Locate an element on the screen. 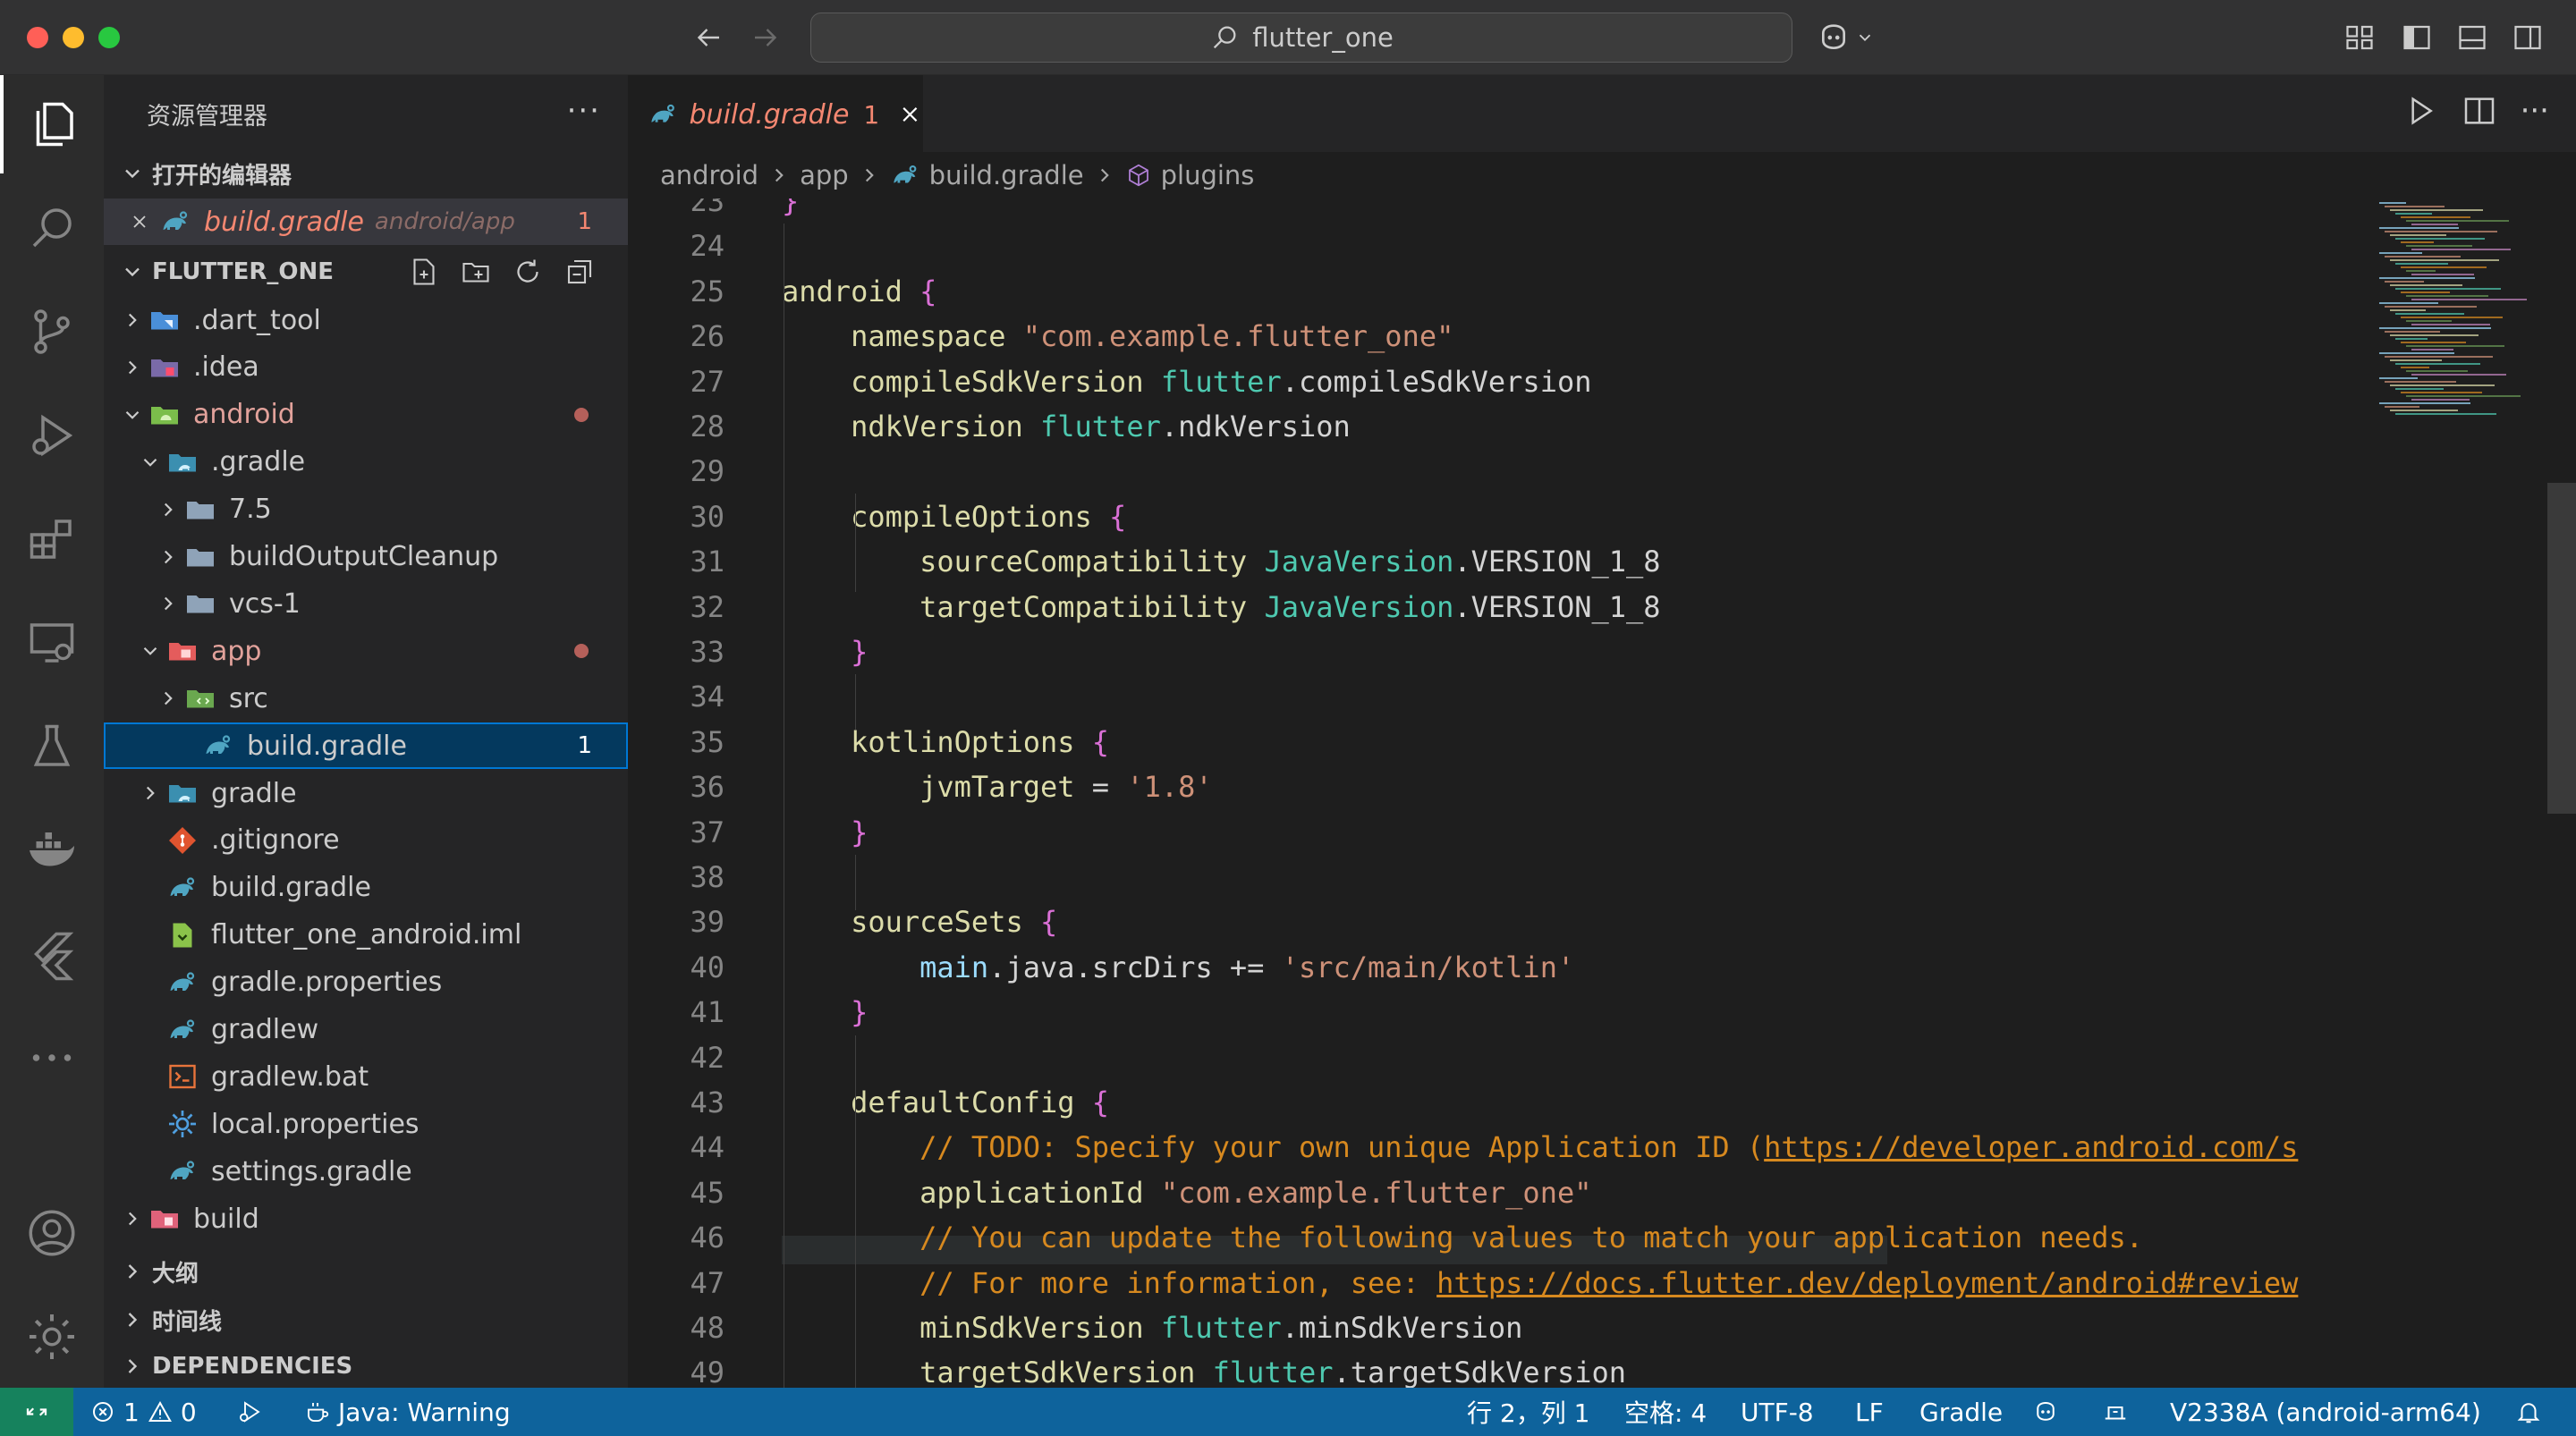  tree-chevron-spacer is located at coordinates (150, 1076).